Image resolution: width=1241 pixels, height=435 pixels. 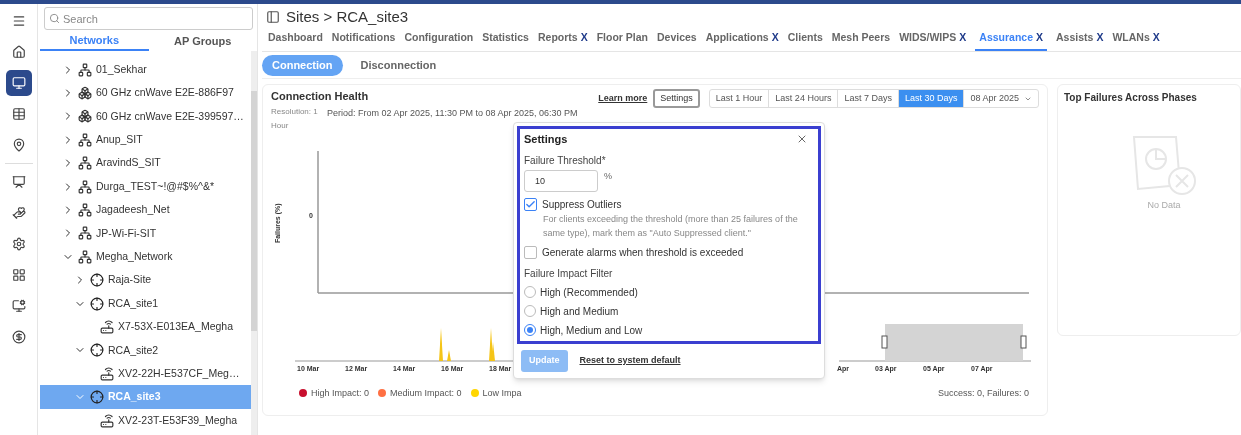 I want to click on tree-item: Jagadeesh_Net, so click(x=145, y=210).